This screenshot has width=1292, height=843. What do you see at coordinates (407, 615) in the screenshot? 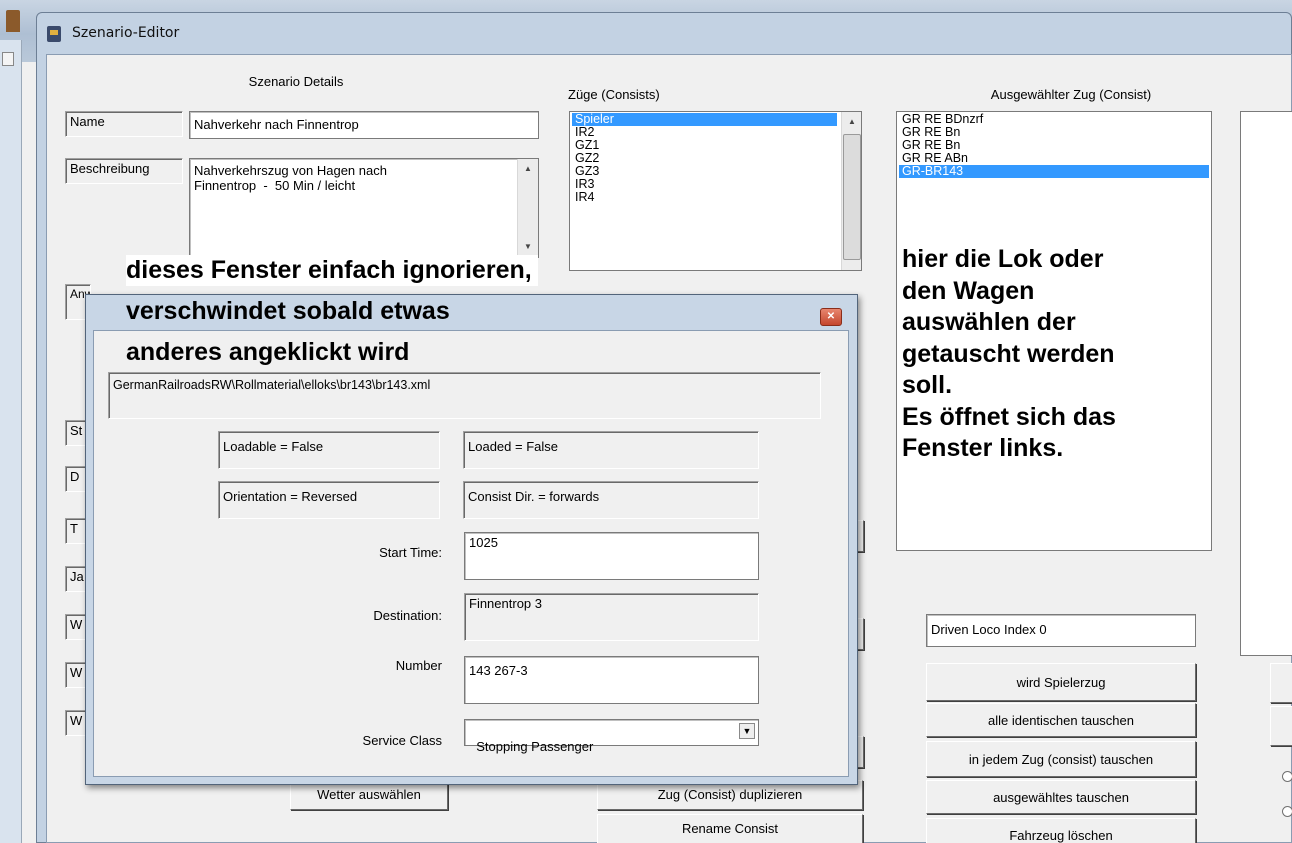
I see `destination-label: Destination:` at bounding box center [407, 615].